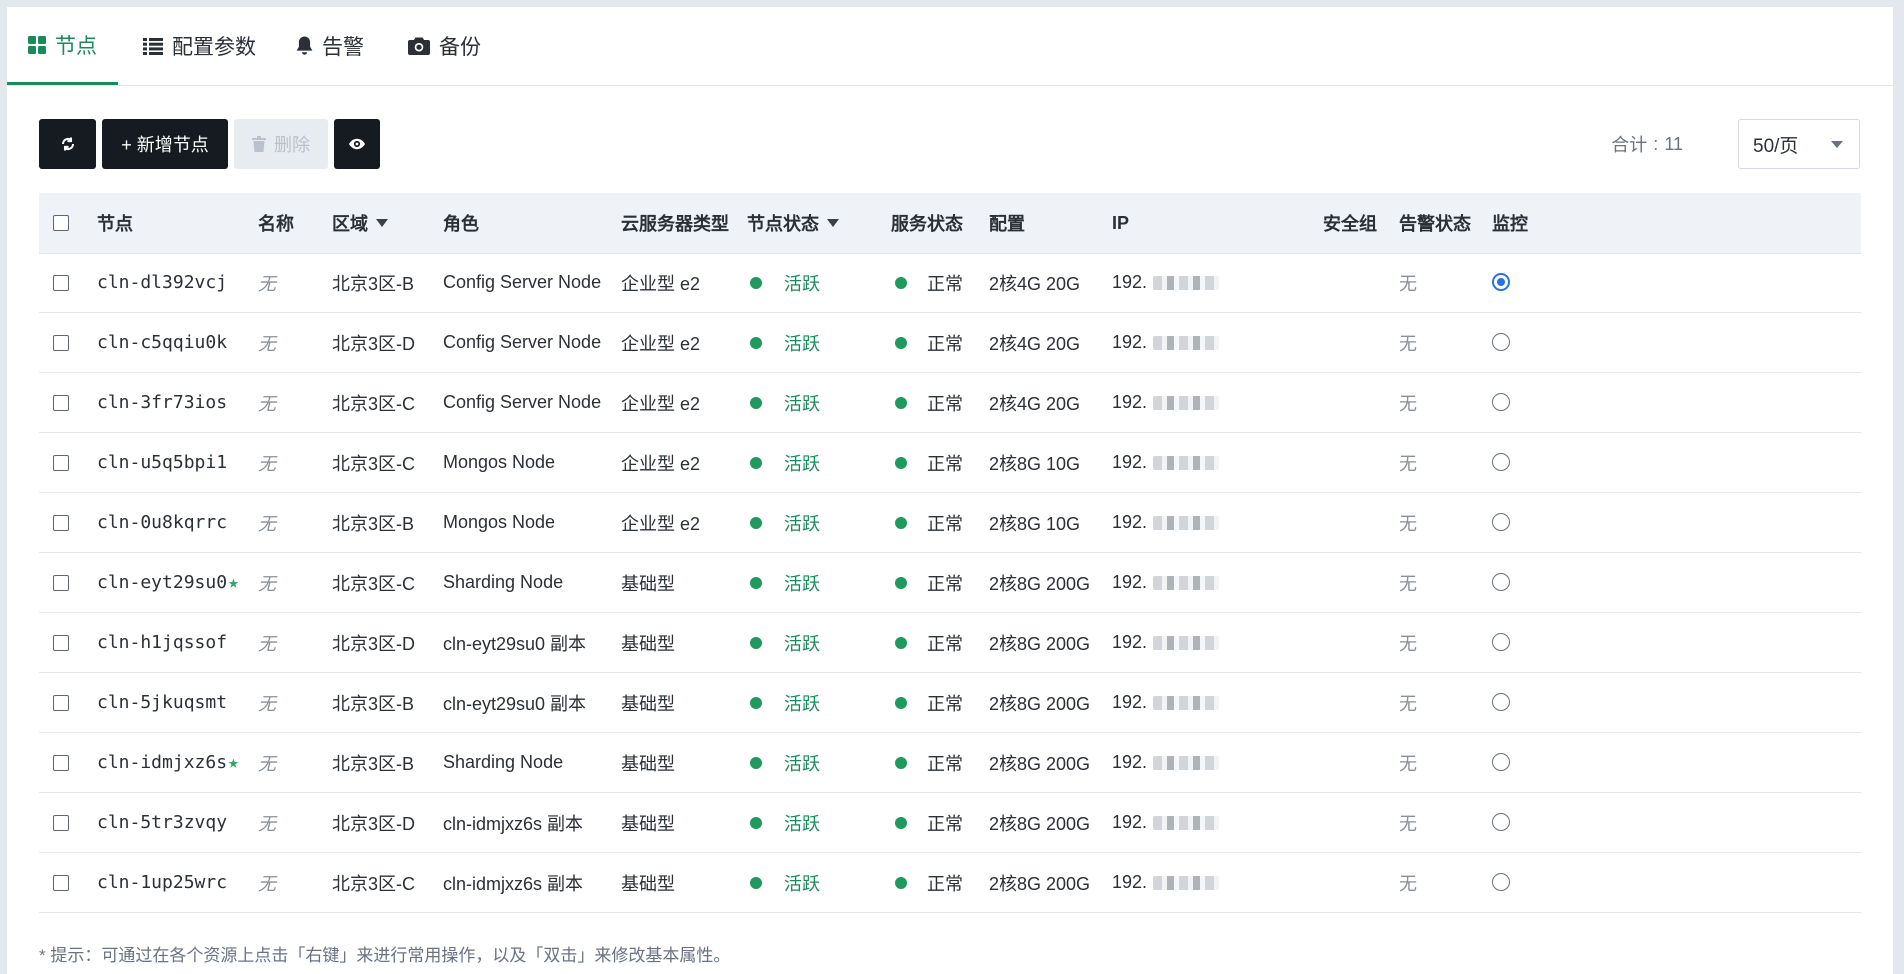  I want to click on node-id-cell: cln-5tr3zvqy, so click(162, 822).